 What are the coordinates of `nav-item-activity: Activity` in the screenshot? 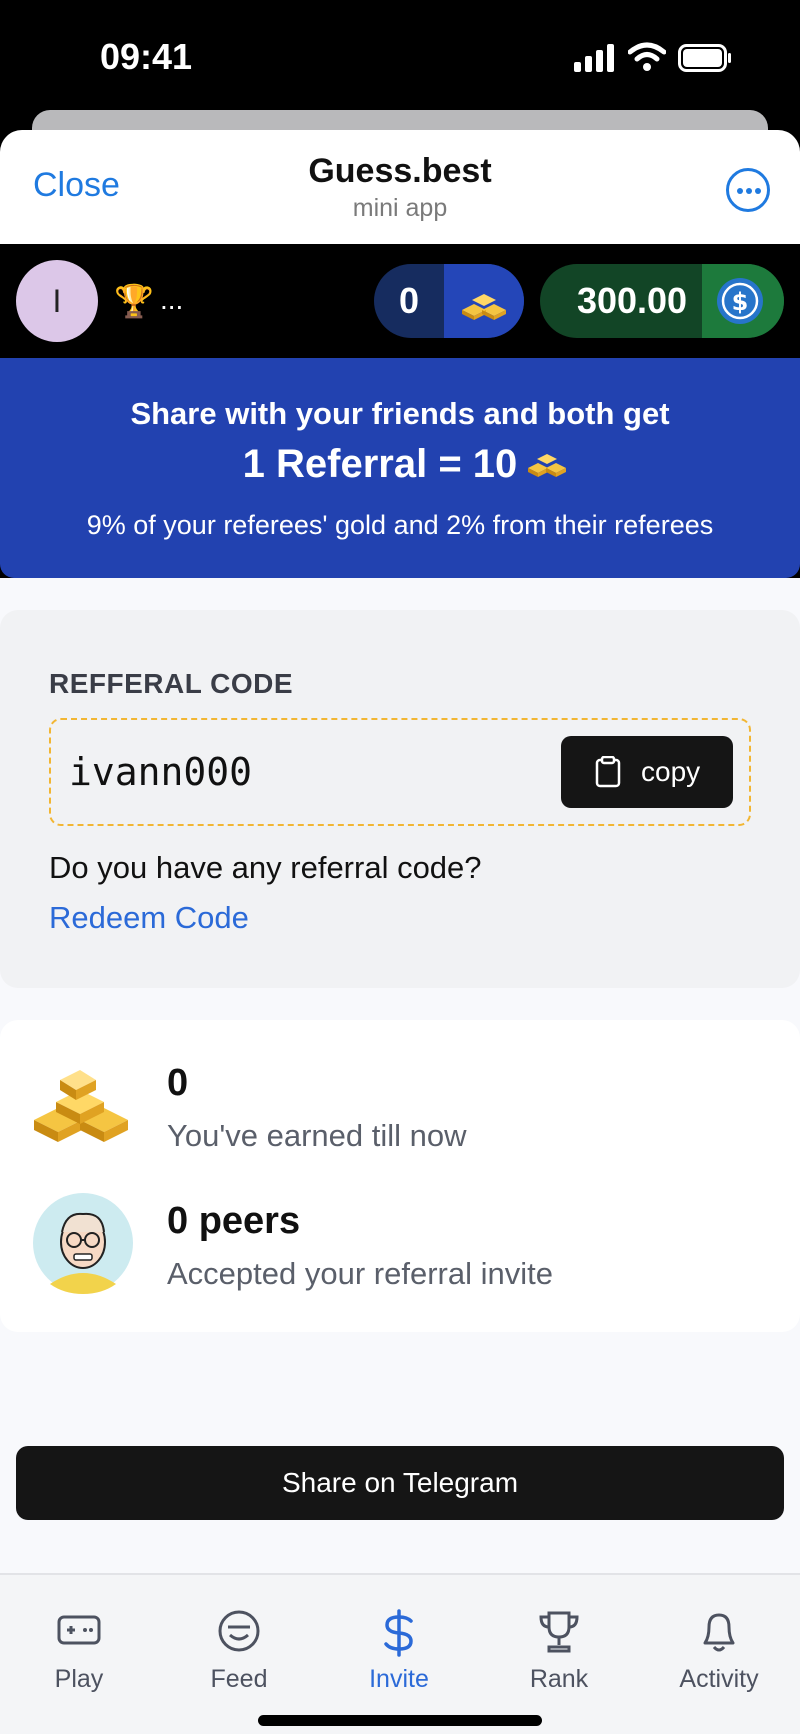 It's located at (719, 1645).